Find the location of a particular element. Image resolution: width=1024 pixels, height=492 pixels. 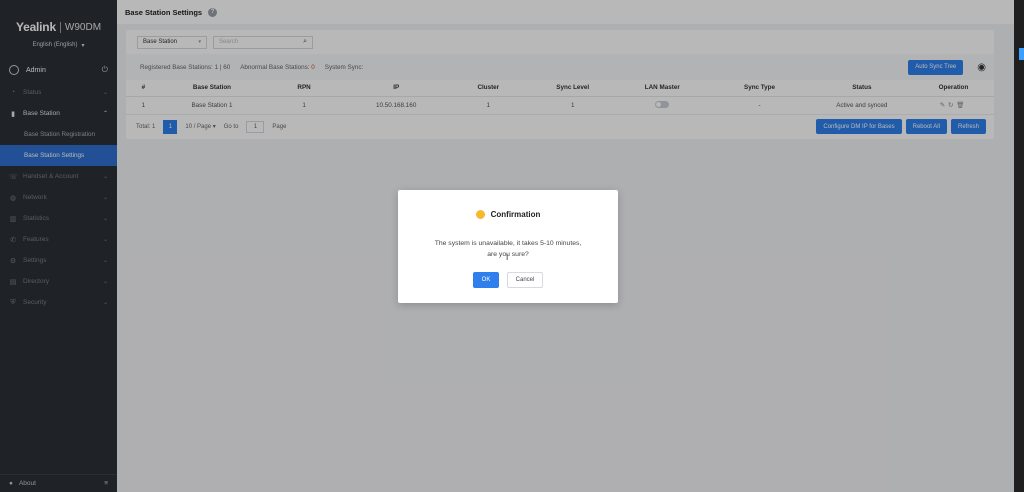

text-cursor-icon: I is located at coordinates (507, 257).